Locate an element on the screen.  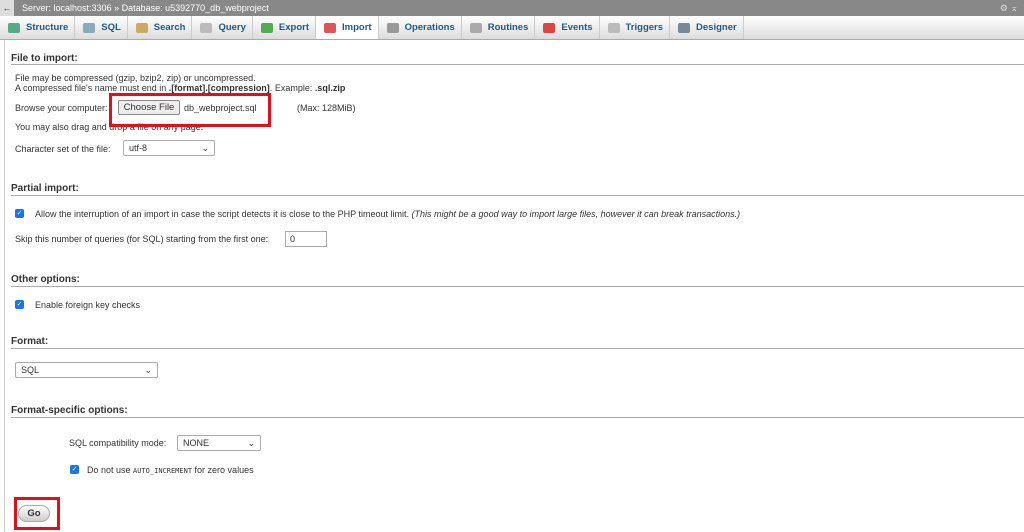
section-title-format-specific: Format-specific options: is located at coordinates (69, 410).